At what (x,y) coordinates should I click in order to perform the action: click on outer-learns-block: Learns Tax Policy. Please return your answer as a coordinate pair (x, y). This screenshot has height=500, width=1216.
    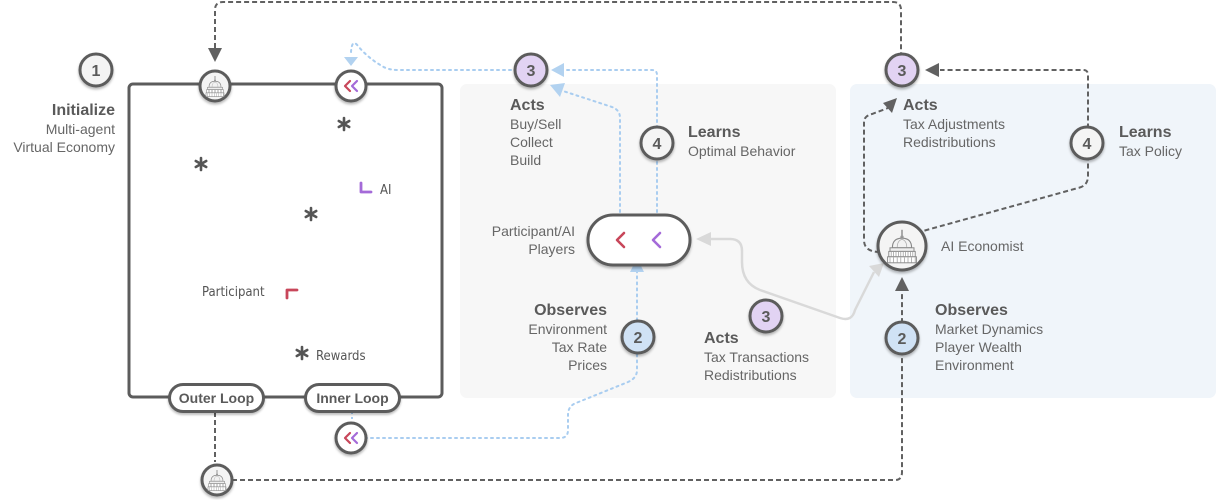
    Looking at the image, I should click on (1150, 142).